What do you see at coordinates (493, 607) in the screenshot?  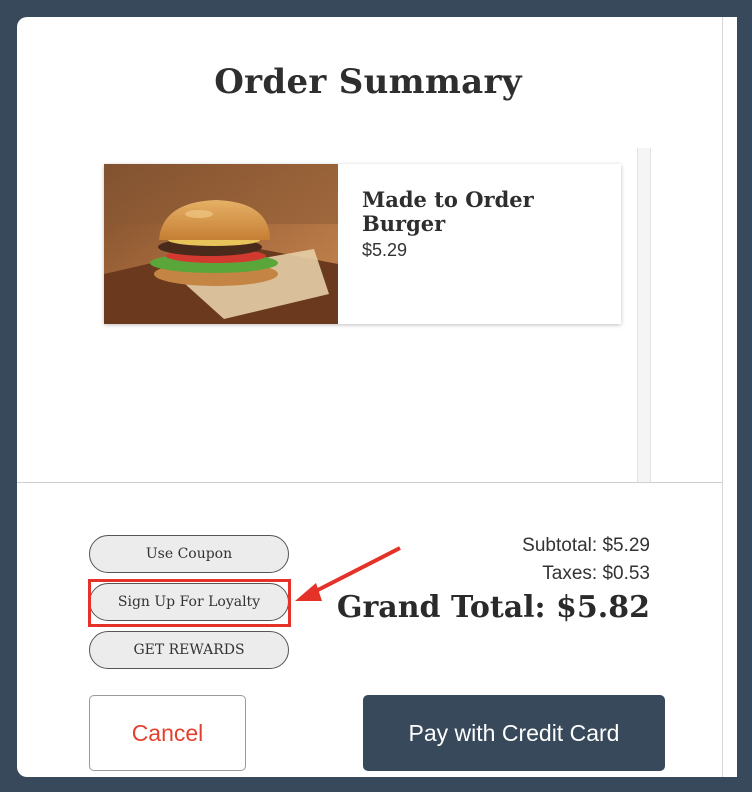 I see `grand-total: Grand Total: $5.82` at bounding box center [493, 607].